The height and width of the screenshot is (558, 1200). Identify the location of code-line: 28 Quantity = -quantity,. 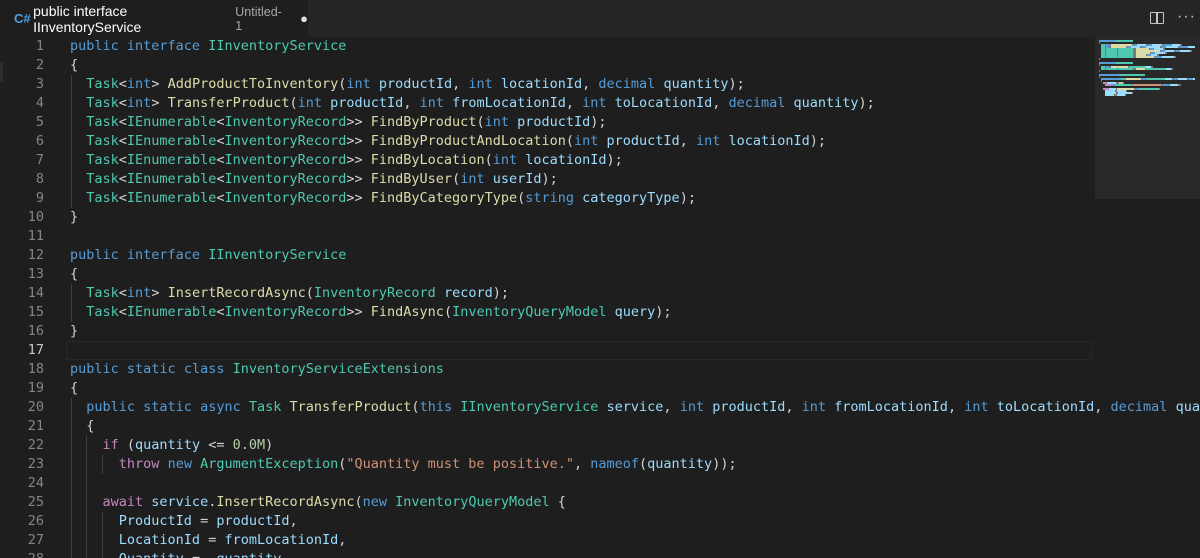
(547, 554).